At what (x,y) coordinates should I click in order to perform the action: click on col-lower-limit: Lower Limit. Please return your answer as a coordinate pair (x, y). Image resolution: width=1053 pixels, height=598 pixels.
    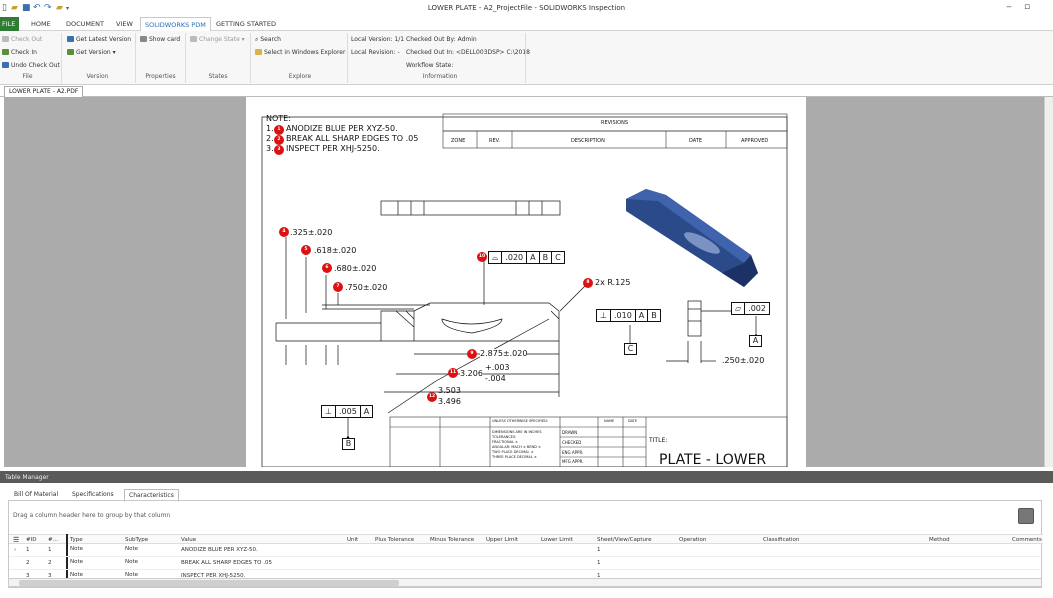
    Looking at the image, I should click on (557, 540).